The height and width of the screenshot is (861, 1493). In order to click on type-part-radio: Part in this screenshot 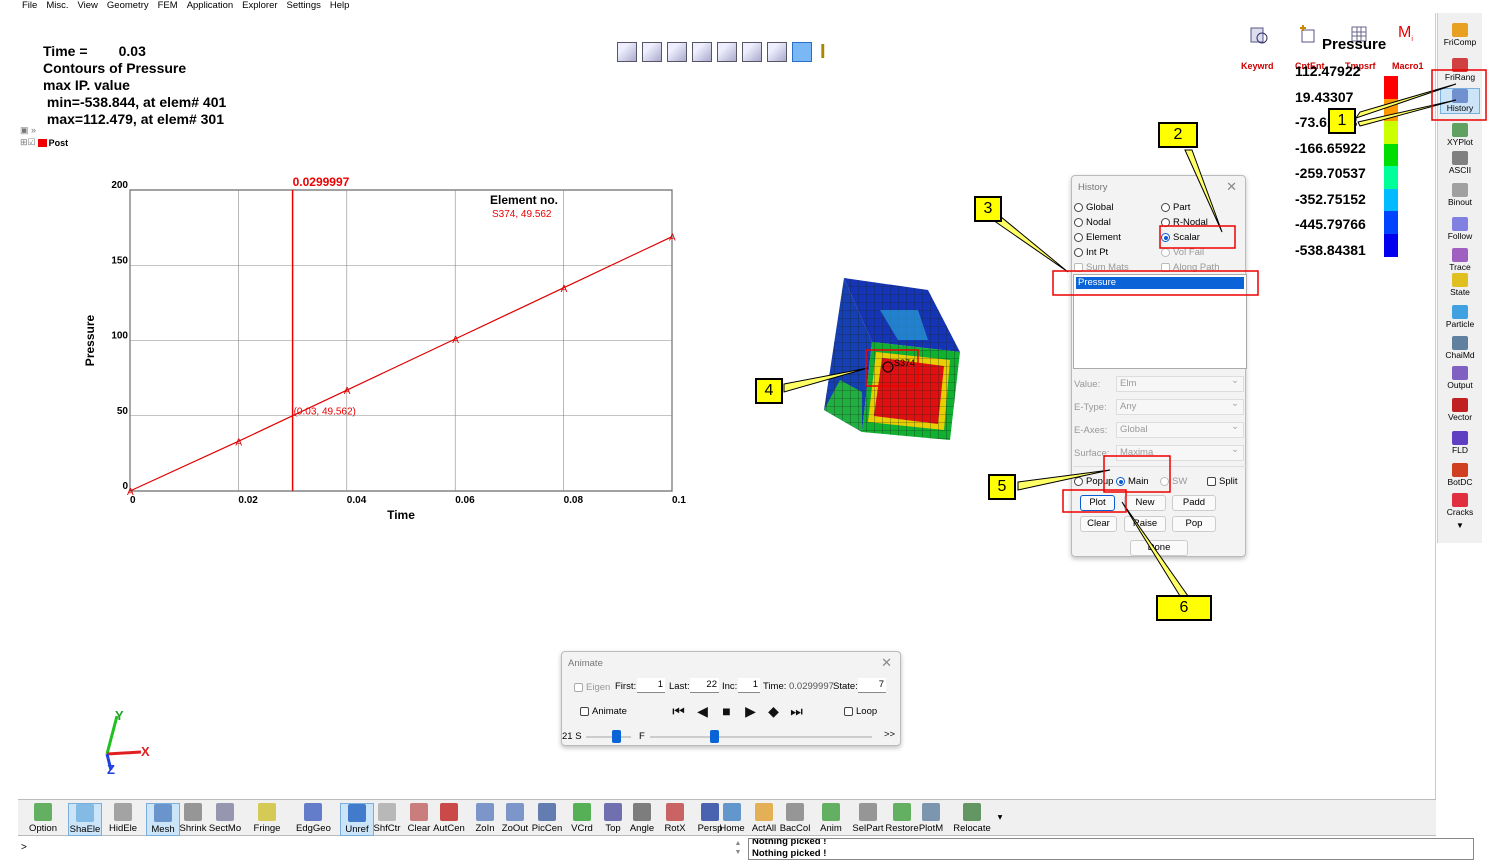, I will do `click(1175, 207)`.